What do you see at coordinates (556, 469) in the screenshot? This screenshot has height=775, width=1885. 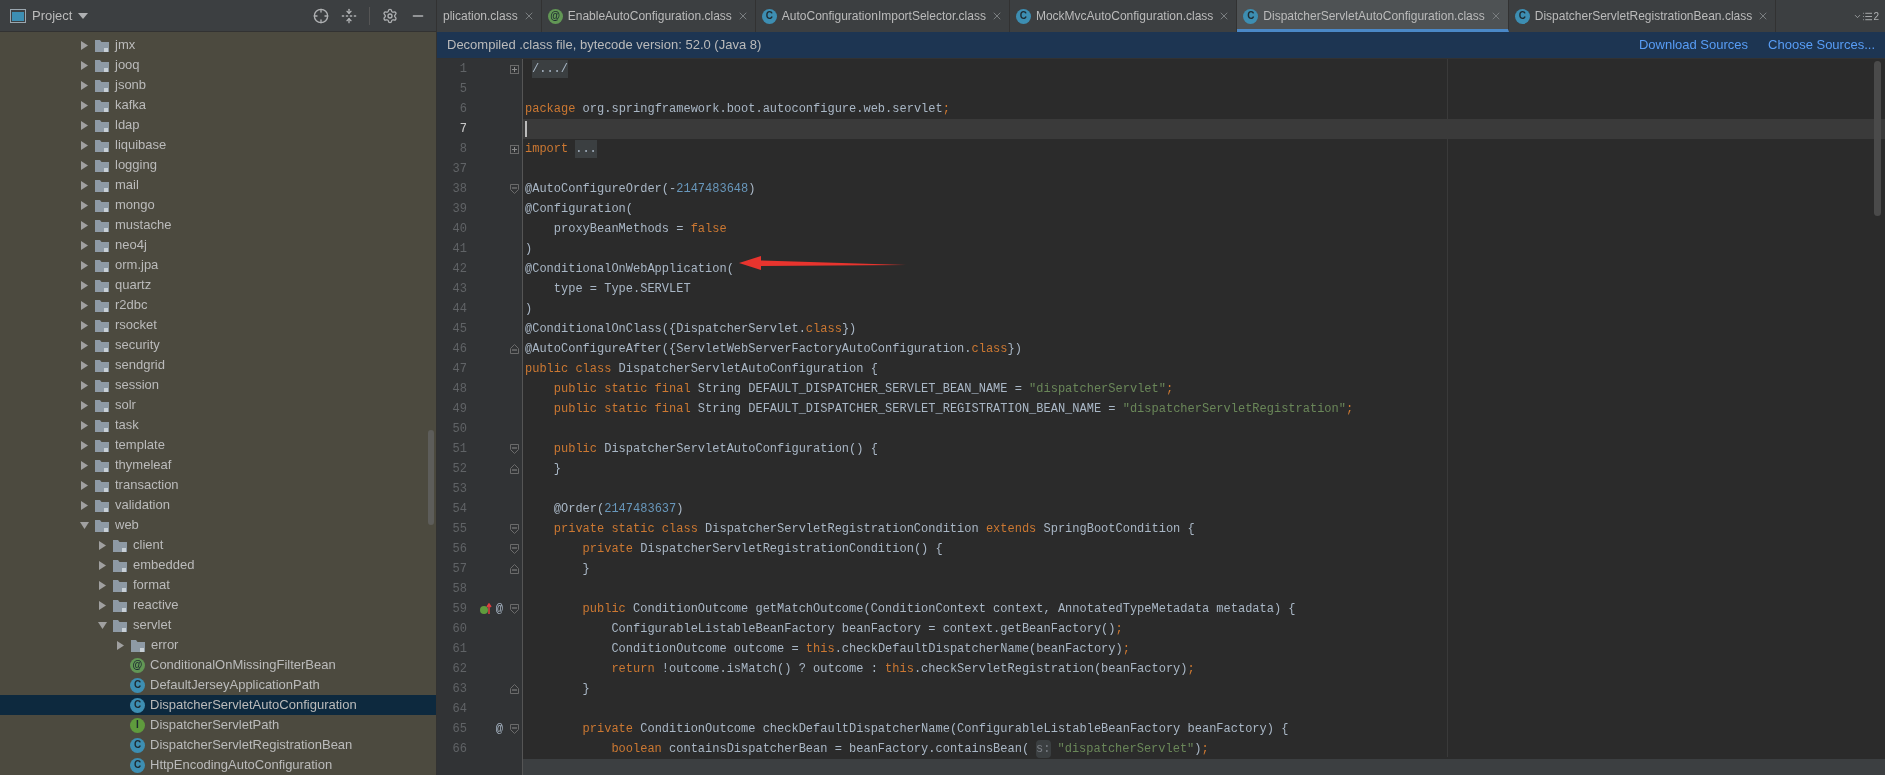 I see `code-line: }` at bounding box center [556, 469].